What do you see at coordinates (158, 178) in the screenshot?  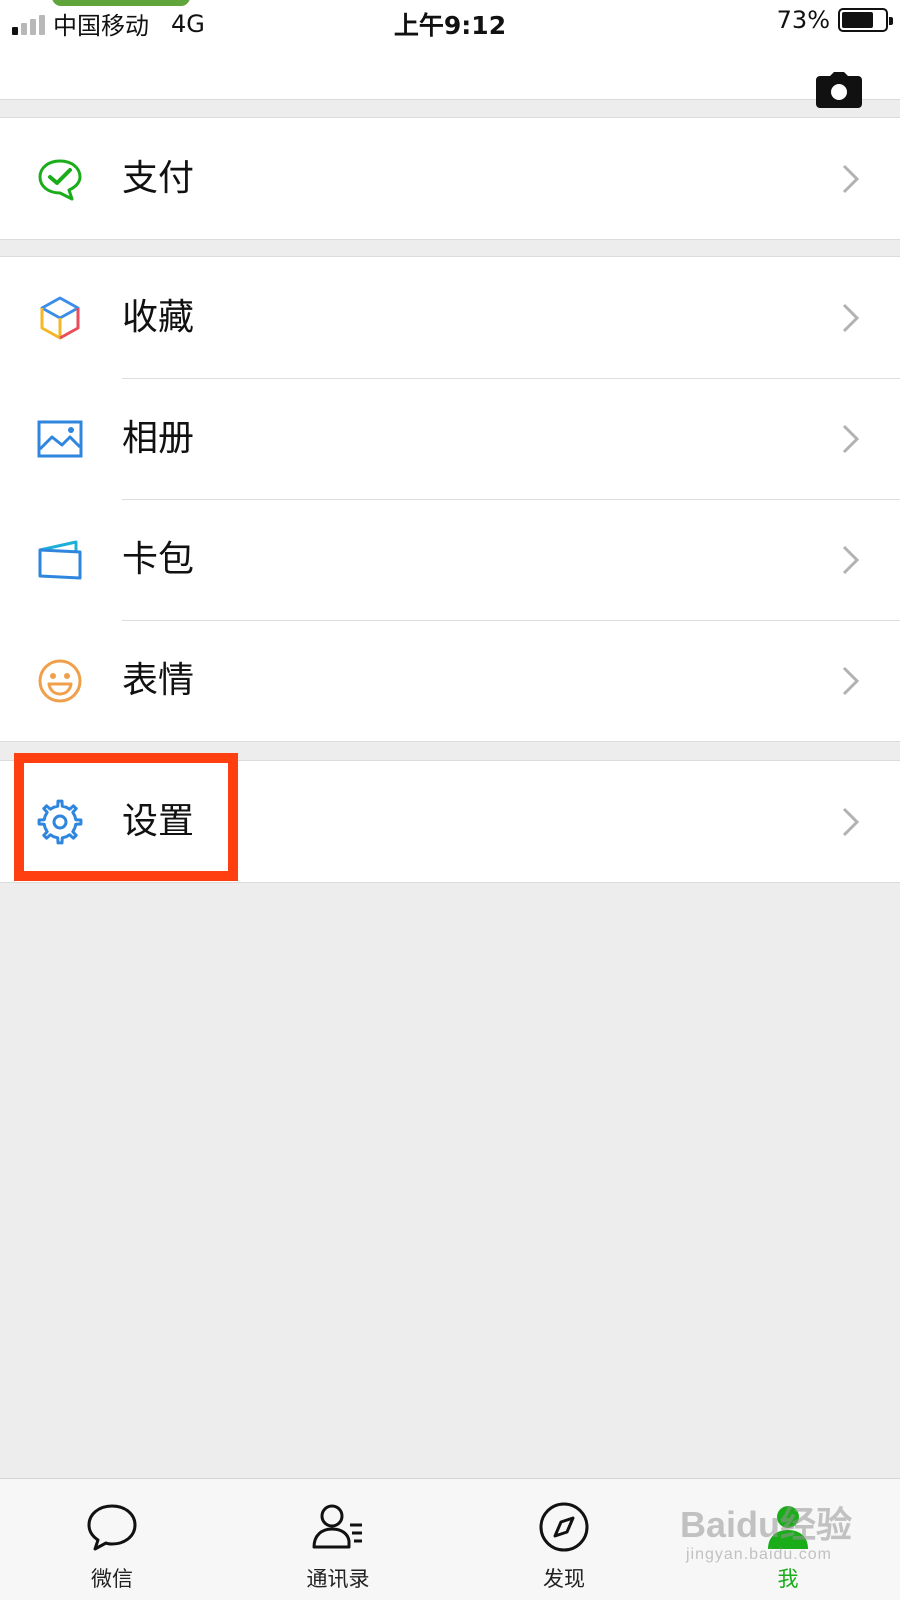 I see `menu-item-label: 支付` at bounding box center [158, 178].